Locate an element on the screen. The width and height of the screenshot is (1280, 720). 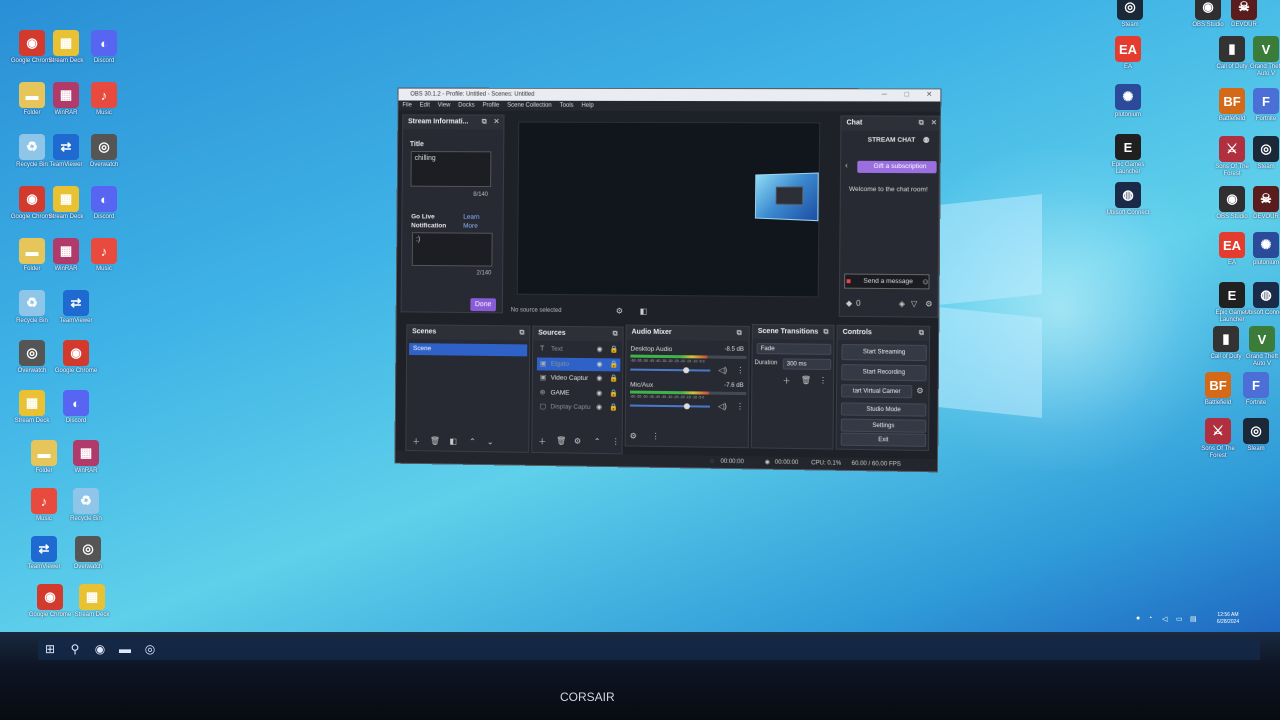
source-item: ▣ Elgato ◉ 🔒 is located at coordinates (578, 363).